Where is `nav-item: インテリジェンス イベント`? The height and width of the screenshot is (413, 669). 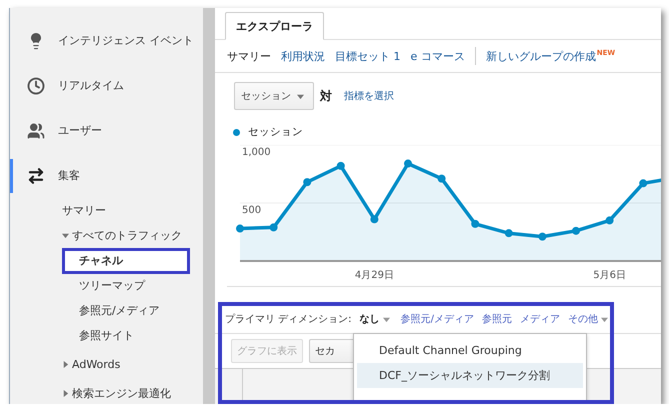
nav-item: インテリジェンス イベント is located at coordinates (126, 40).